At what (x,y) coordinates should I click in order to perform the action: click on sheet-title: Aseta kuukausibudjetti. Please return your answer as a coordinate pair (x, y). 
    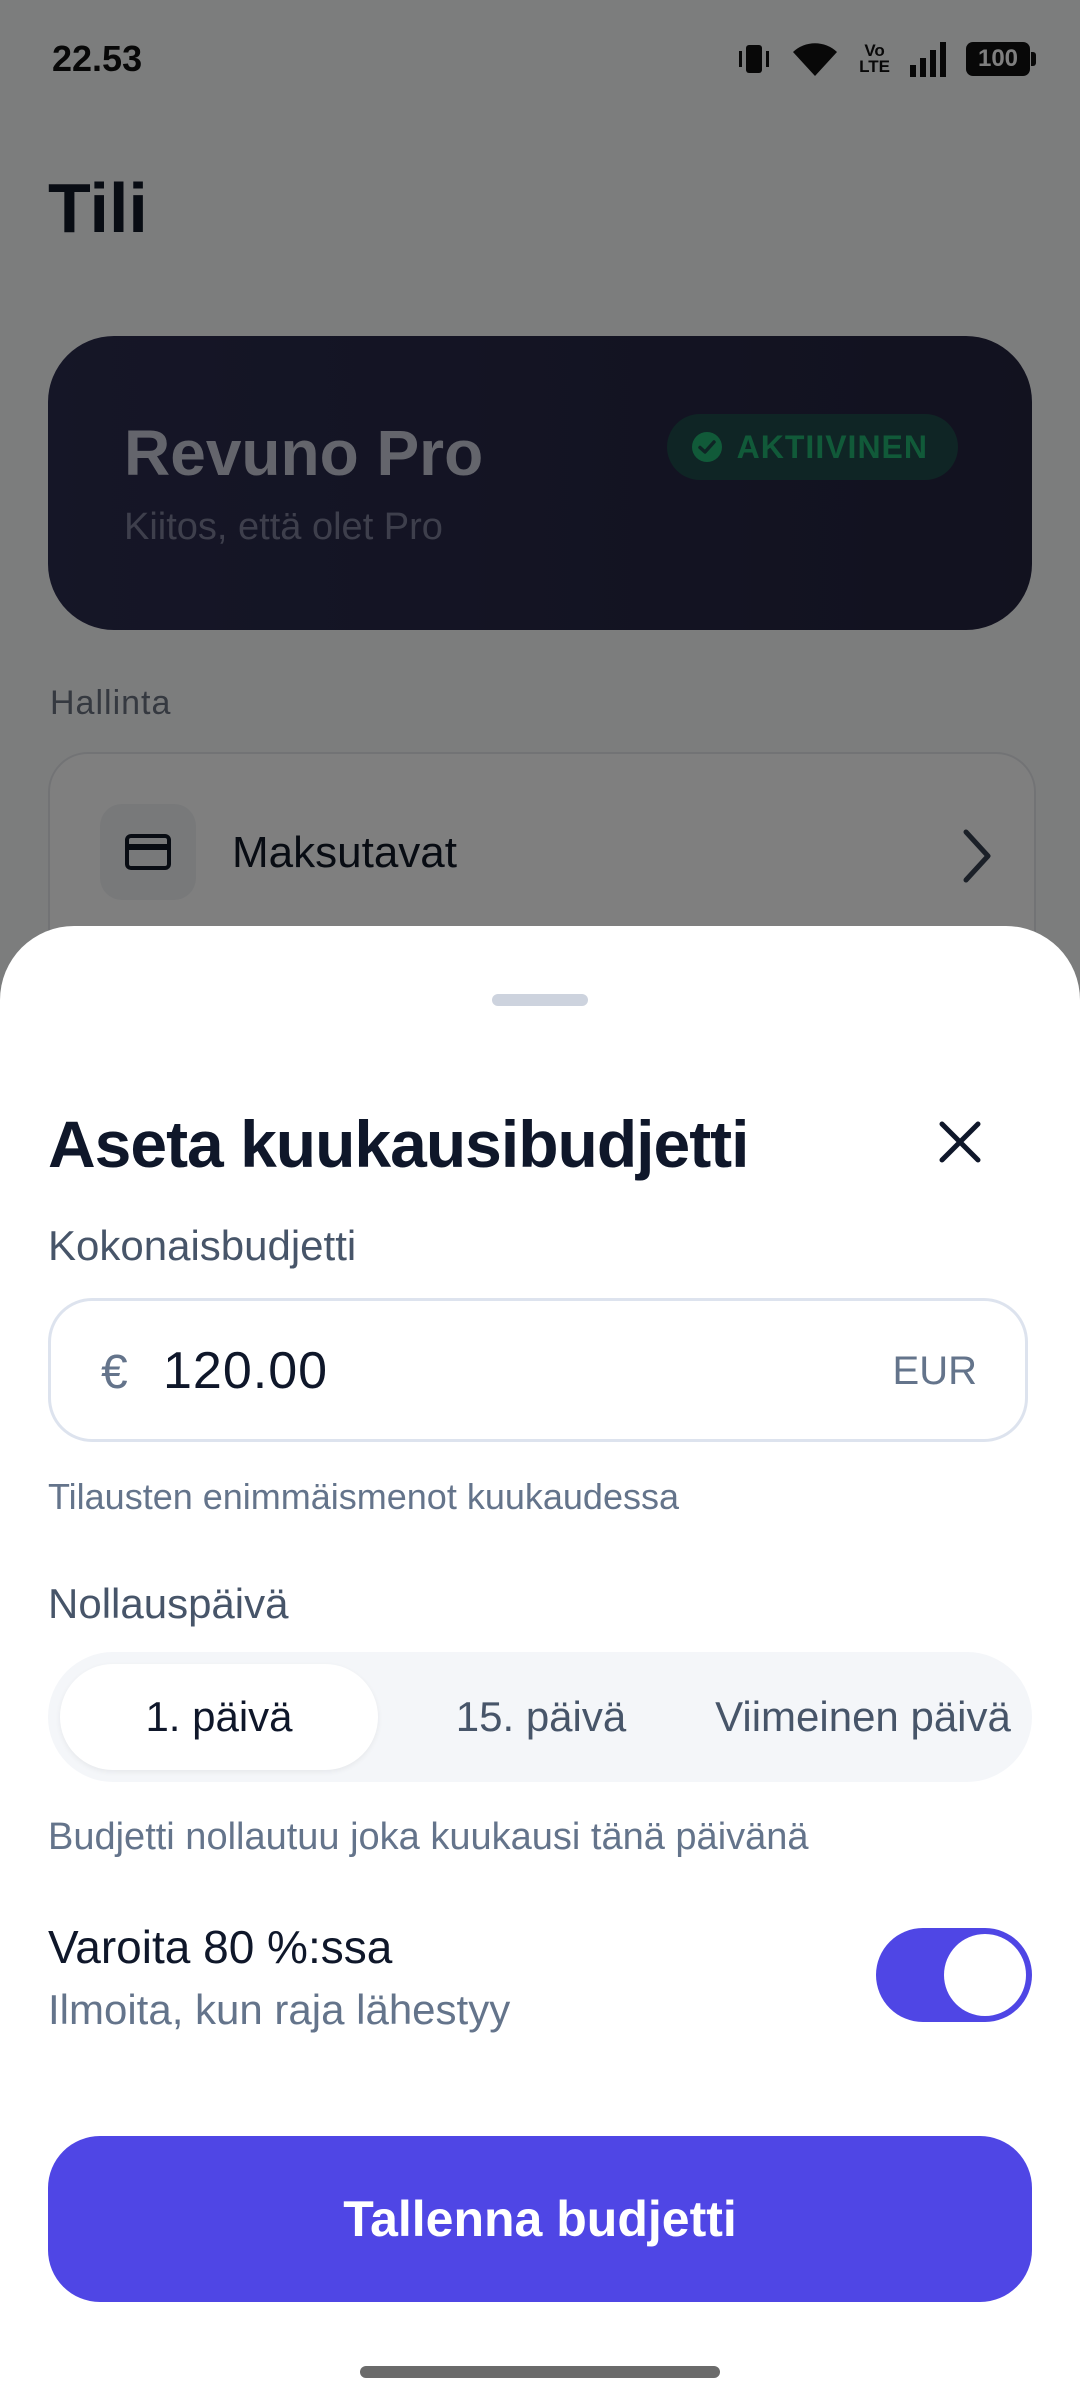
    Looking at the image, I should click on (398, 1144).